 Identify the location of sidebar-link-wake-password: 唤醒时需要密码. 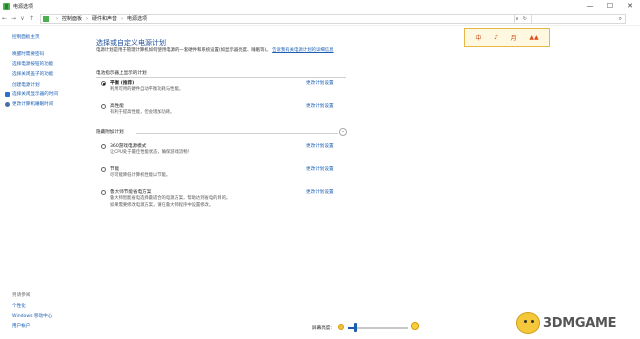
(28, 54).